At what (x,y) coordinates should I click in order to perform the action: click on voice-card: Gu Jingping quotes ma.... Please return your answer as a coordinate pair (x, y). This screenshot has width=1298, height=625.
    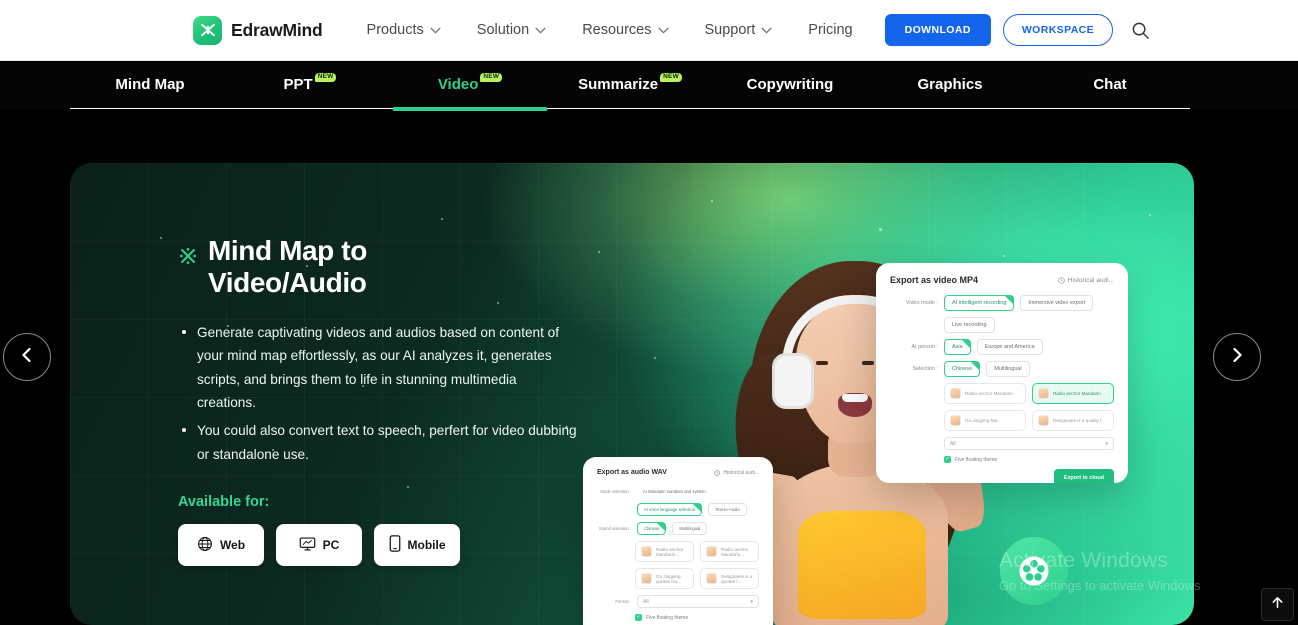
    Looking at the image, I should click on (664, 578).